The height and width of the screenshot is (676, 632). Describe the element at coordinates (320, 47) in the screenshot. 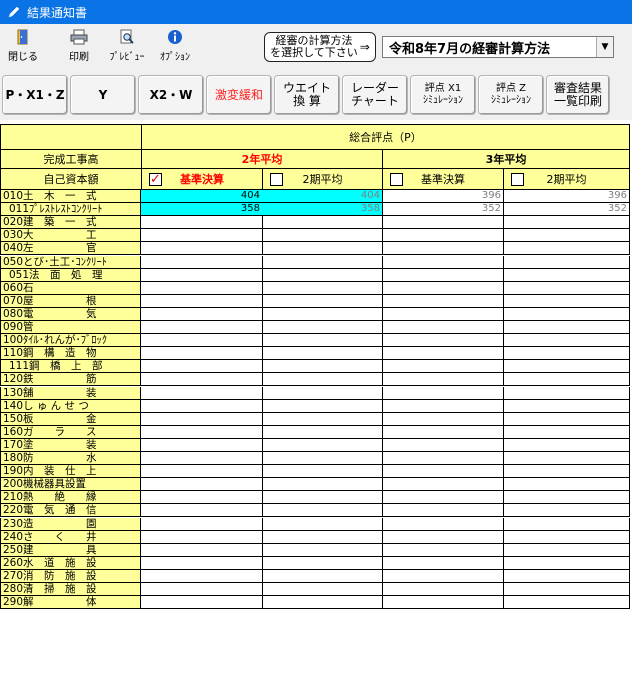

I see `calc-method-button: 経審の計算方法 を選択して下さい ⇒` at that location.